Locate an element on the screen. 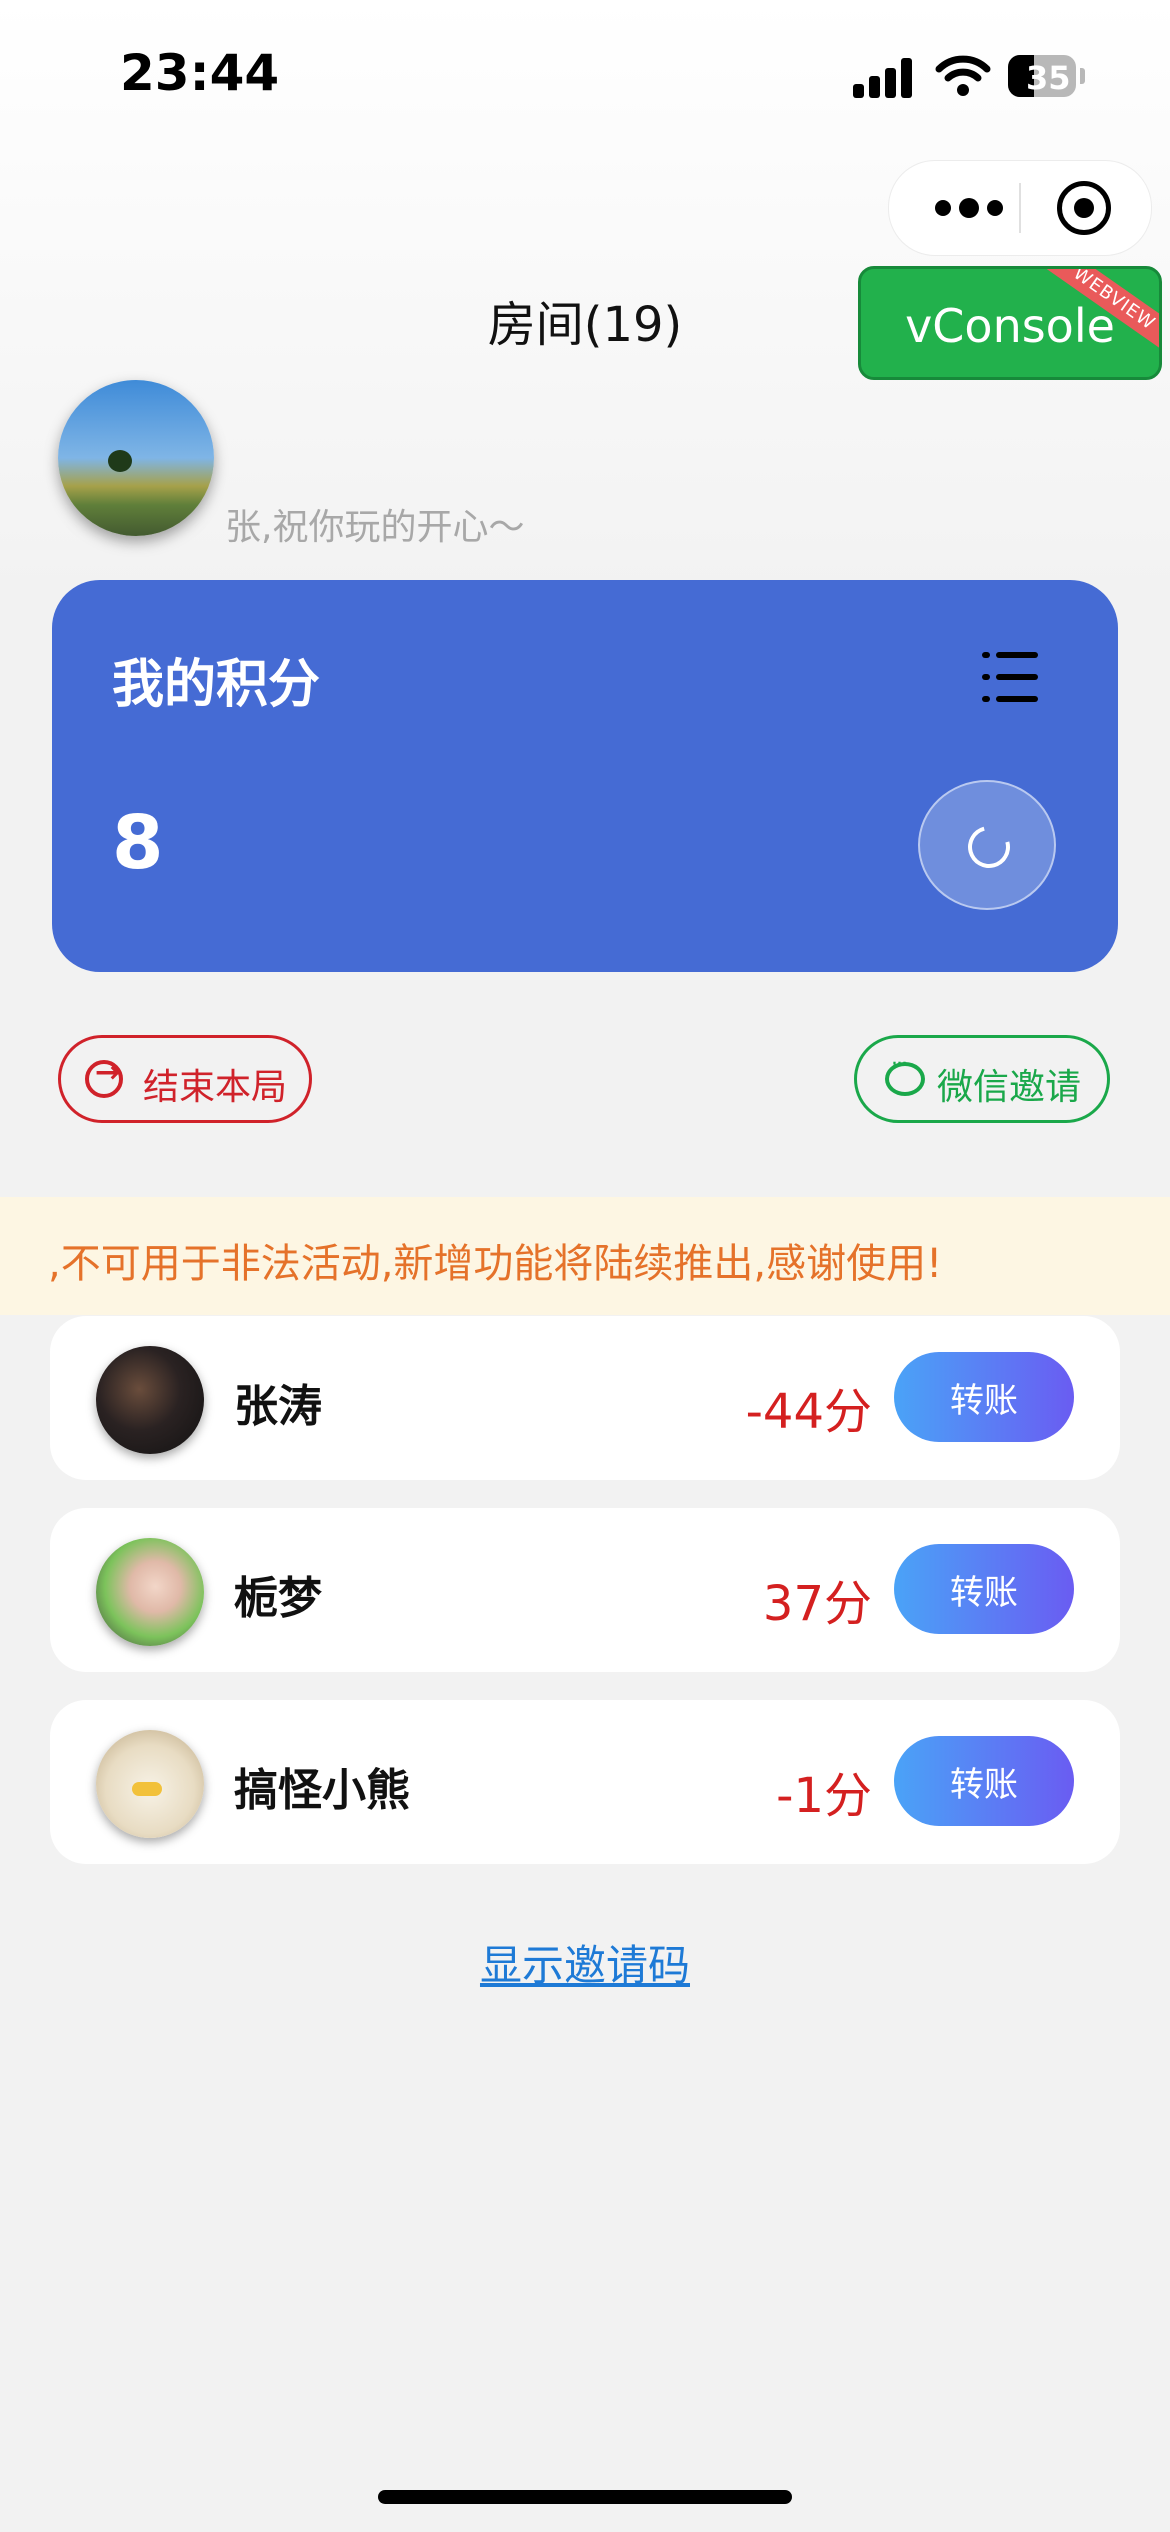 The width and height of the screenshot is (1170, 2532). wechat-invite-button: 微信邀请 is located at coordinates (982, 1079).